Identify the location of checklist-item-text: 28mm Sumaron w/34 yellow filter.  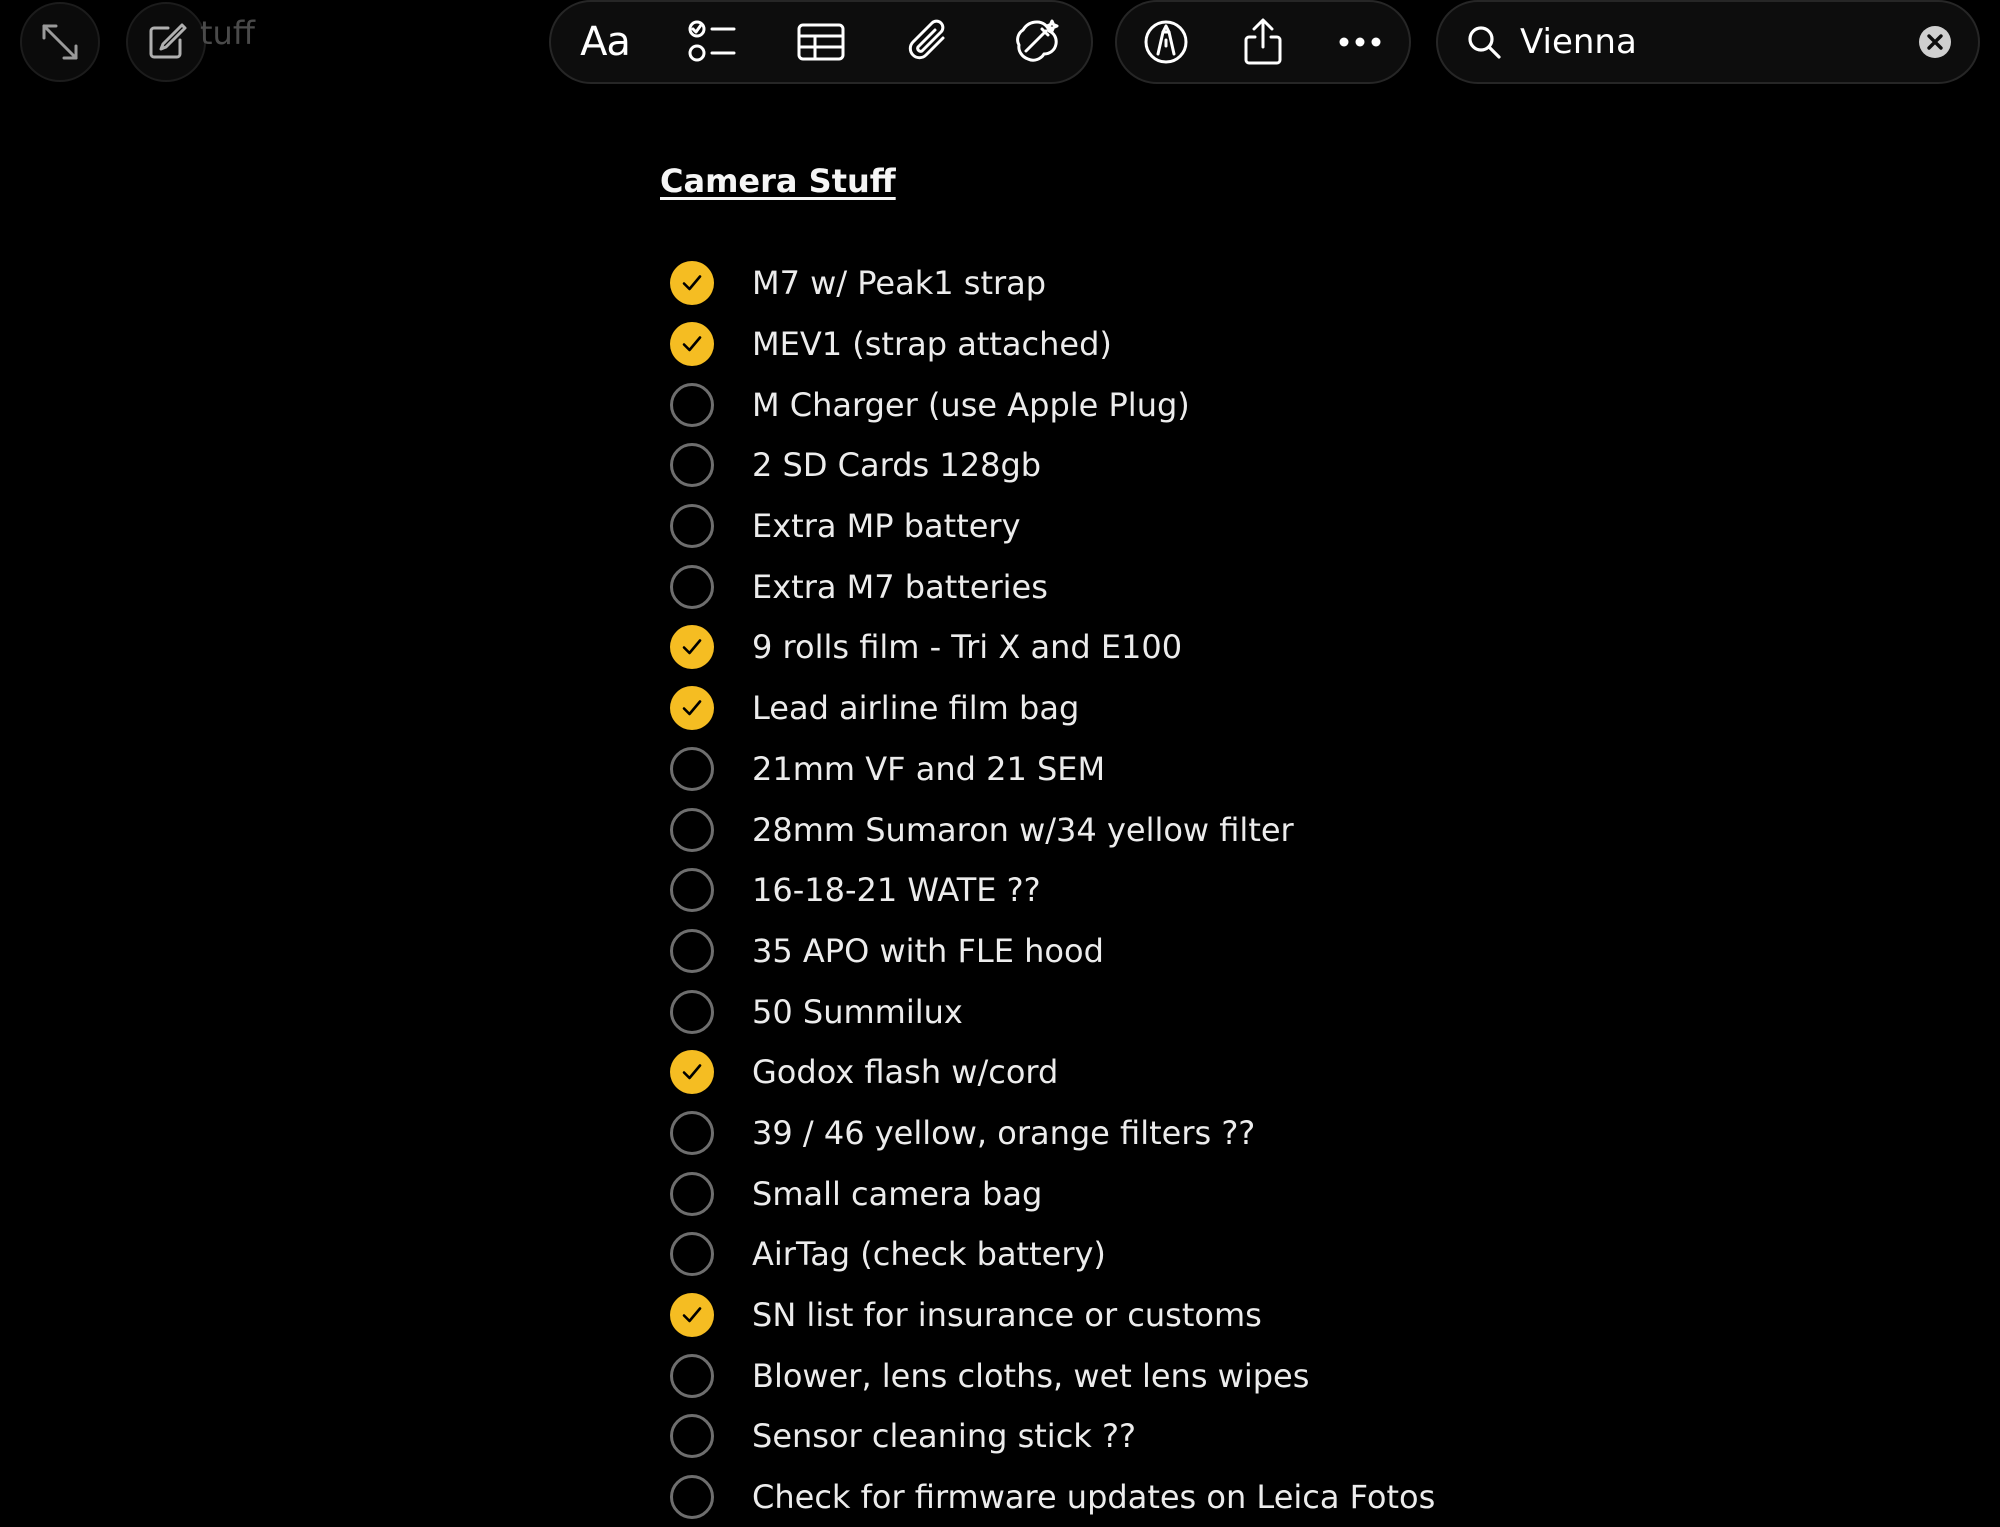
(1023, 830).